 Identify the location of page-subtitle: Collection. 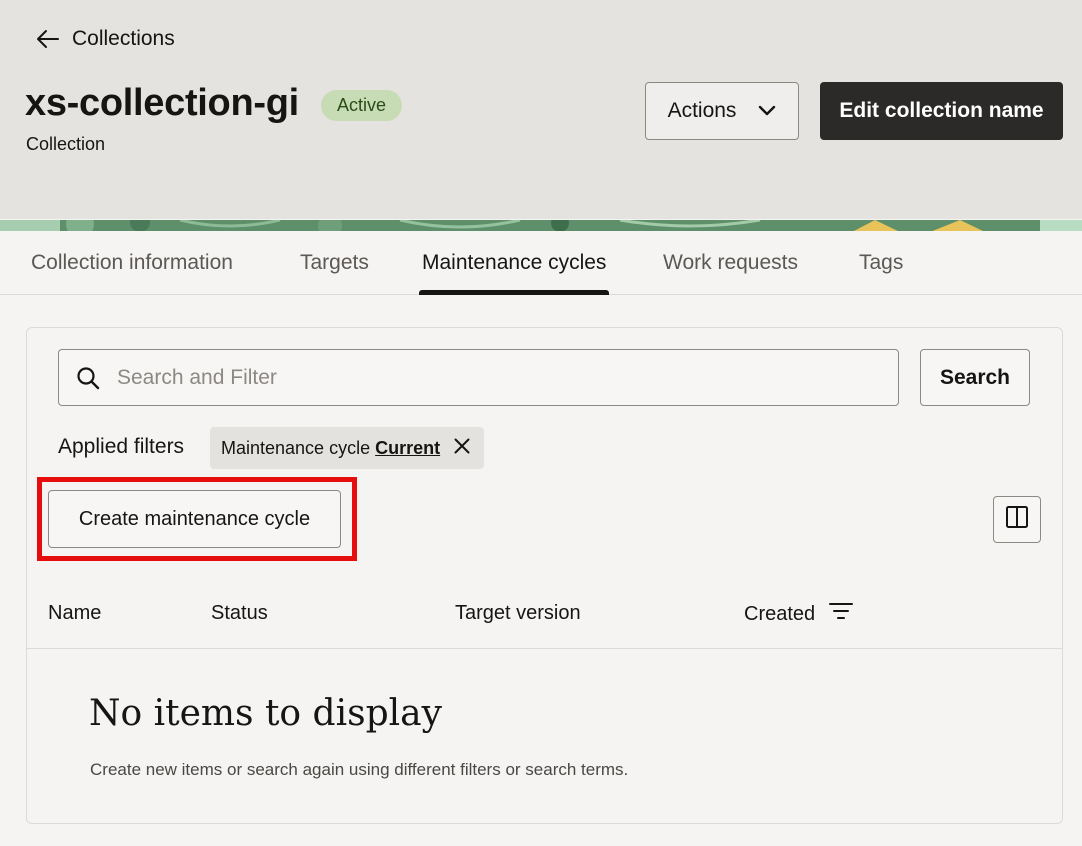
(66, 144).